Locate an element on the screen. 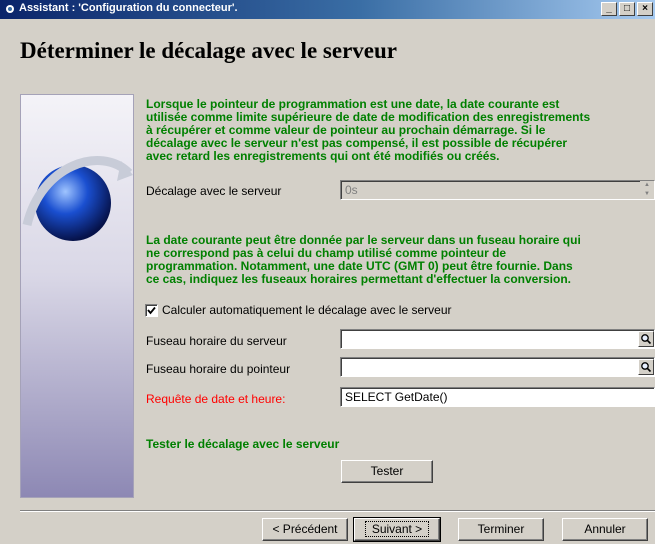 This screenshot has height=544, width=655. server-tz-lookup-button is located at coordinates (646, 339).